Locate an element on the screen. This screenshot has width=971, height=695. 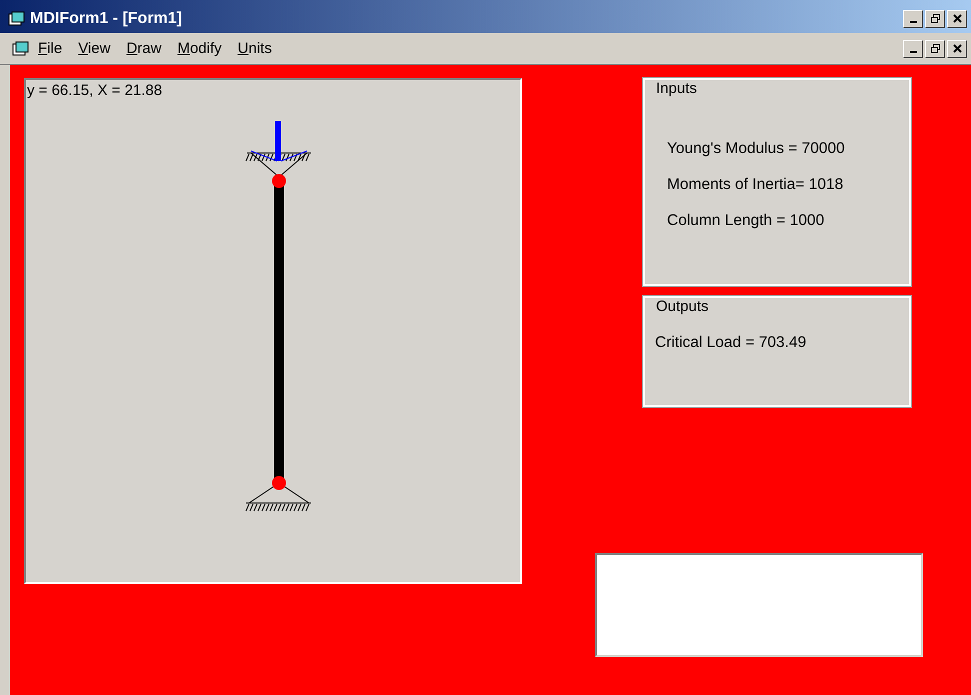
menu-item: File is located at coordinates (50, 48).